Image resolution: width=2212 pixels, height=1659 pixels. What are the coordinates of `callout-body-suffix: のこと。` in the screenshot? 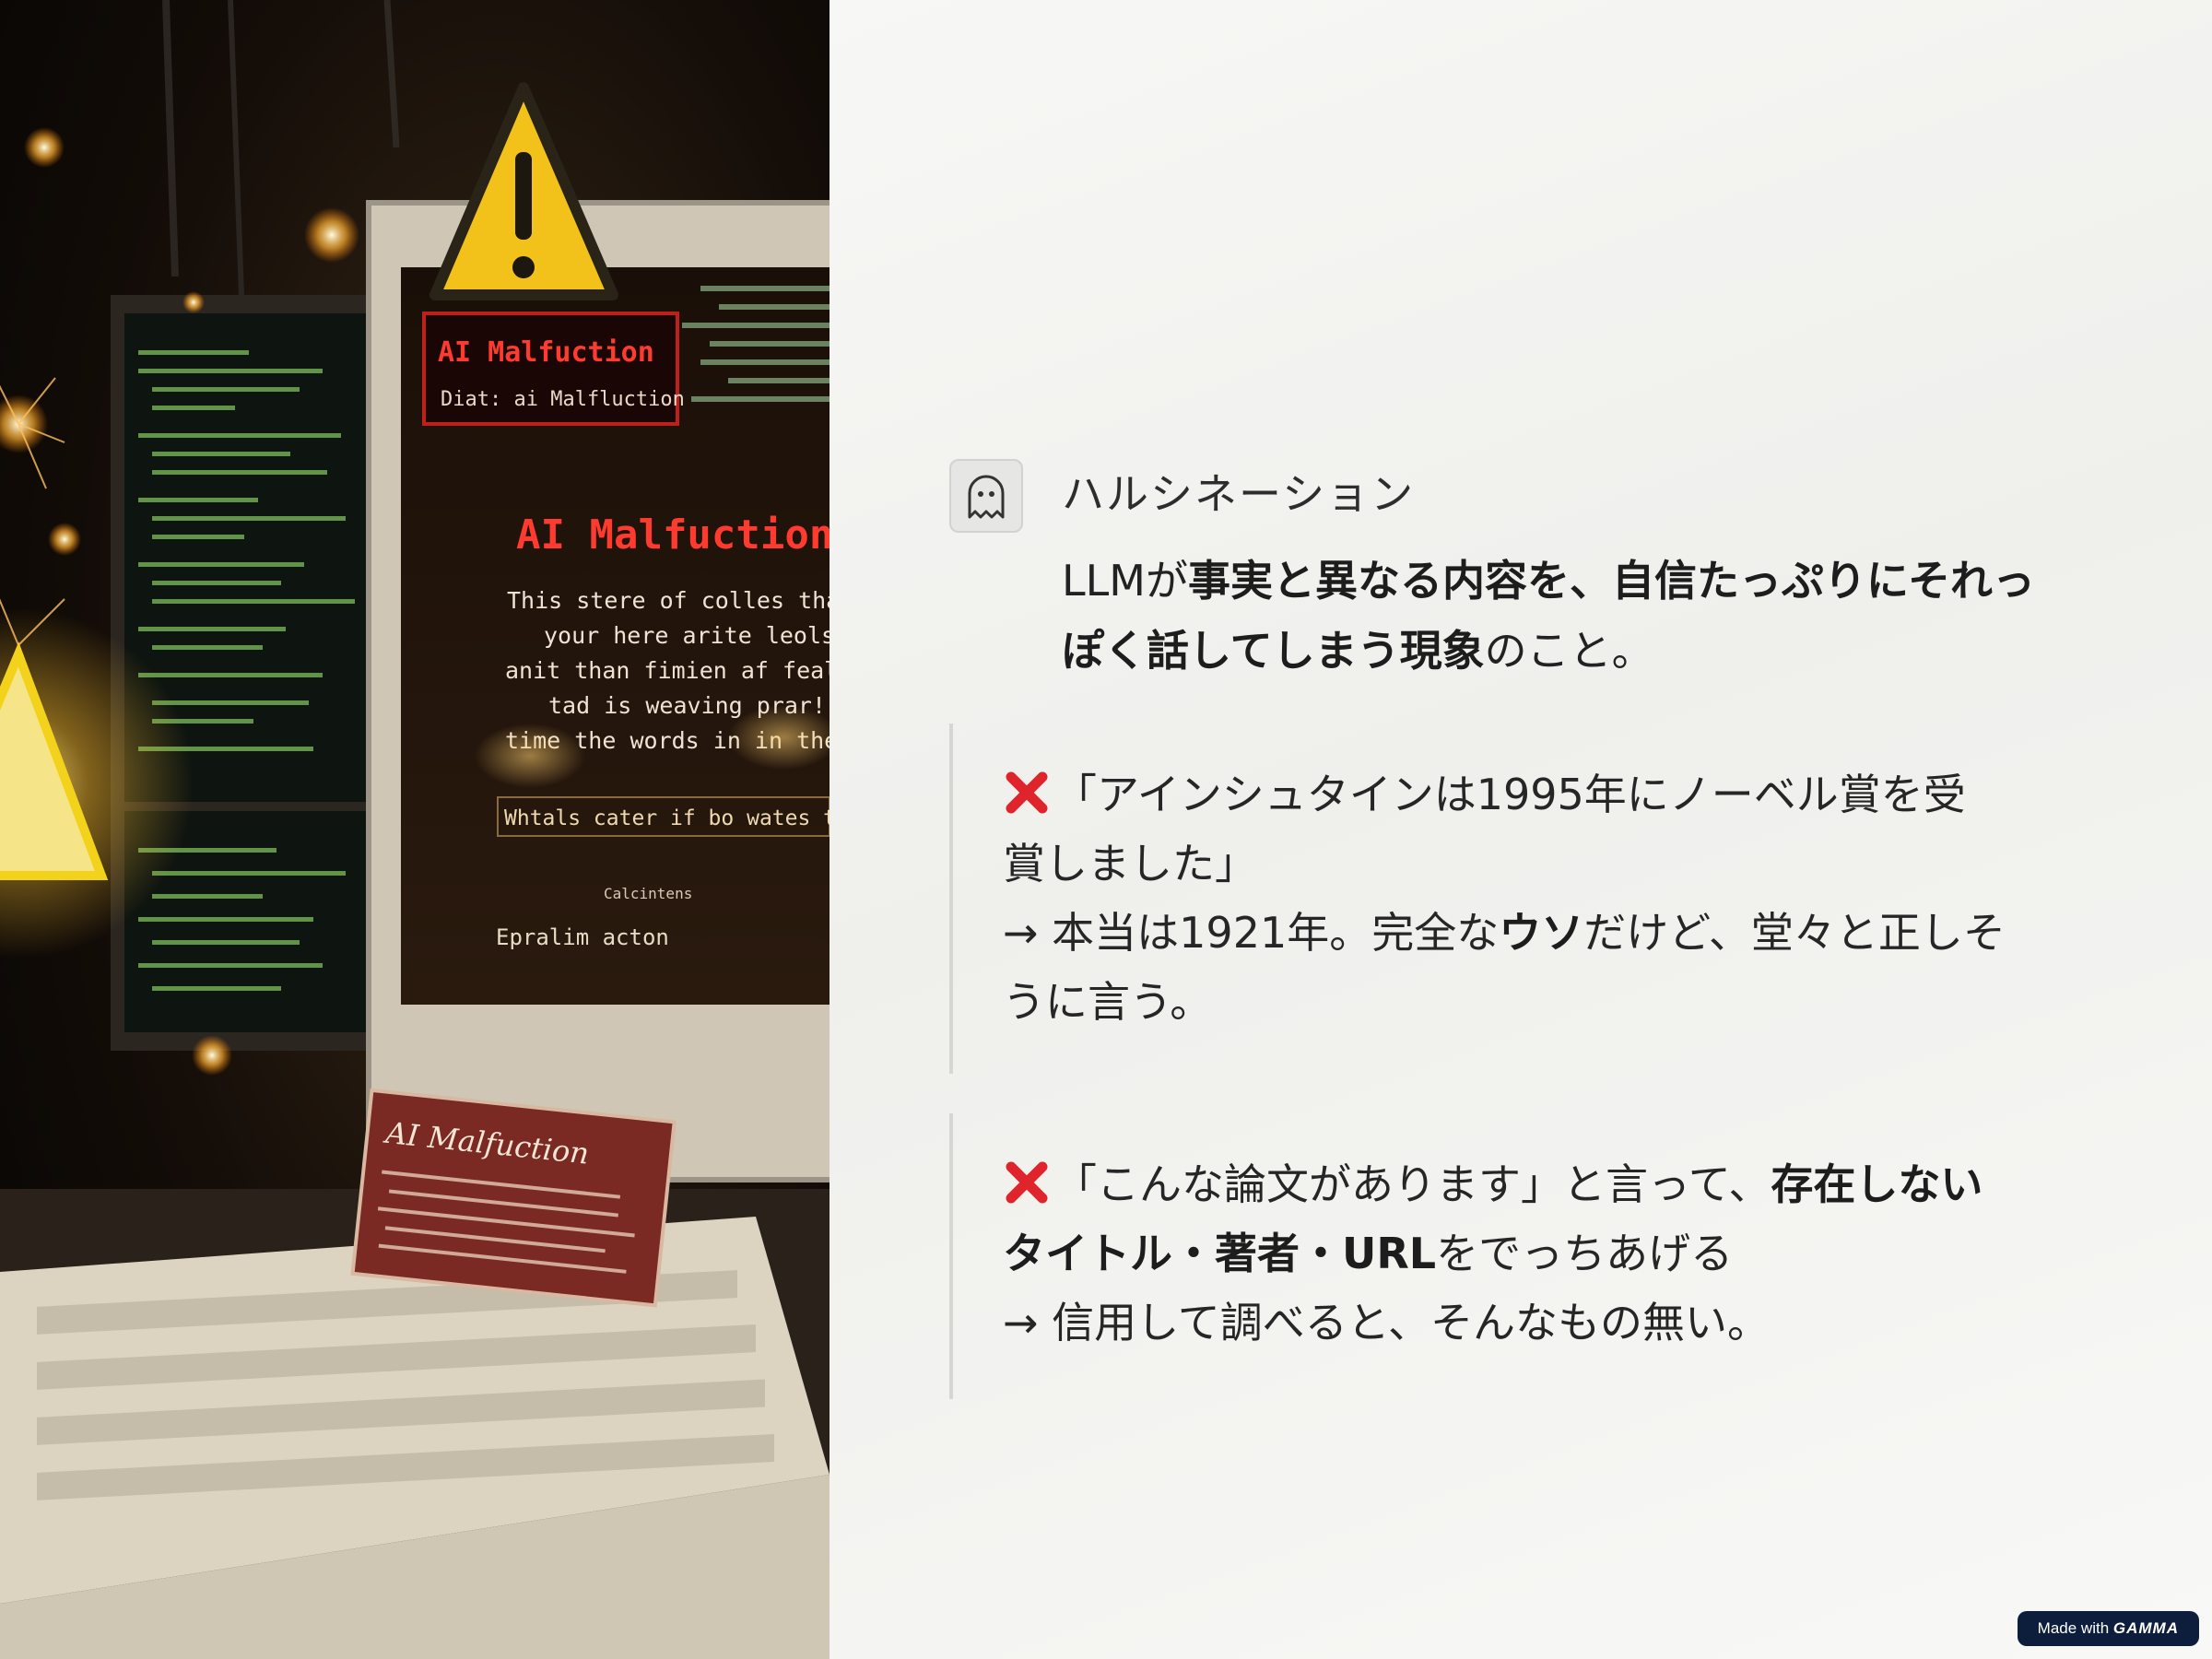 It's located at (1569, 651).